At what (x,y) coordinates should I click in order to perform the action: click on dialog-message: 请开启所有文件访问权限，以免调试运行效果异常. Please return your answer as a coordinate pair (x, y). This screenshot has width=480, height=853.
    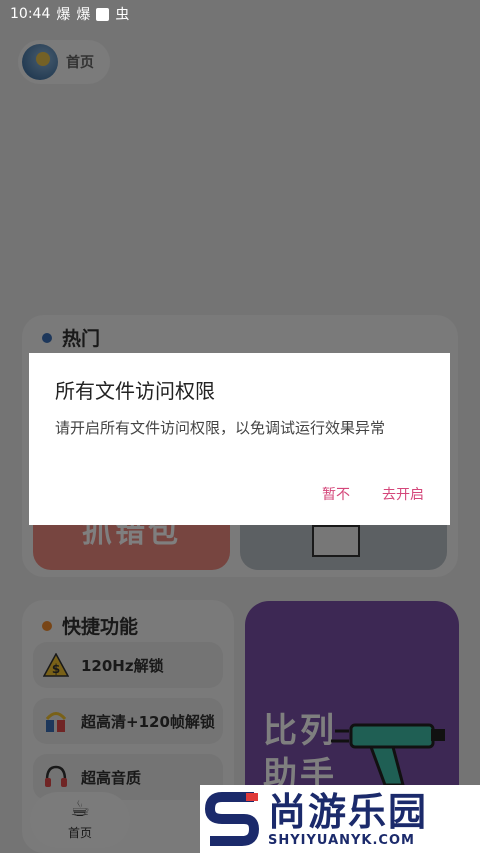
    Looking at the image, I should click on (220, 428).